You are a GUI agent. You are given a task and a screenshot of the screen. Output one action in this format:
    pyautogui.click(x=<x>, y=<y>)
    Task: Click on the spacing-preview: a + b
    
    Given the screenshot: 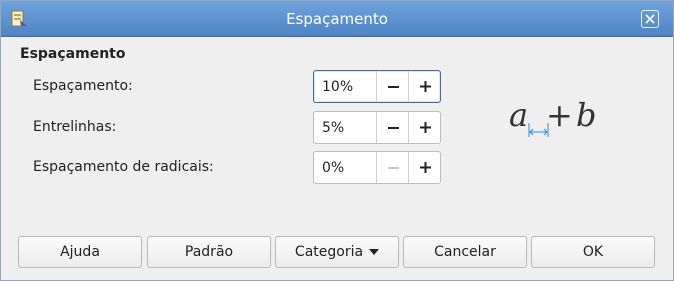 What is the action you would take?
    pyautogui.click(x=552, y=116)
    